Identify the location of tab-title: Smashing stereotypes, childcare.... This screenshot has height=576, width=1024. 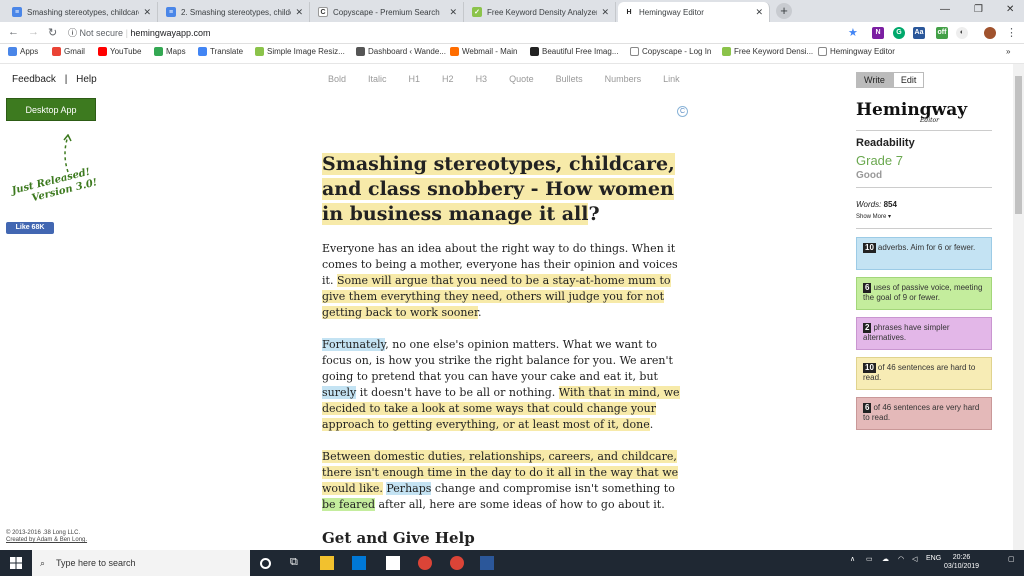
(83, 12).